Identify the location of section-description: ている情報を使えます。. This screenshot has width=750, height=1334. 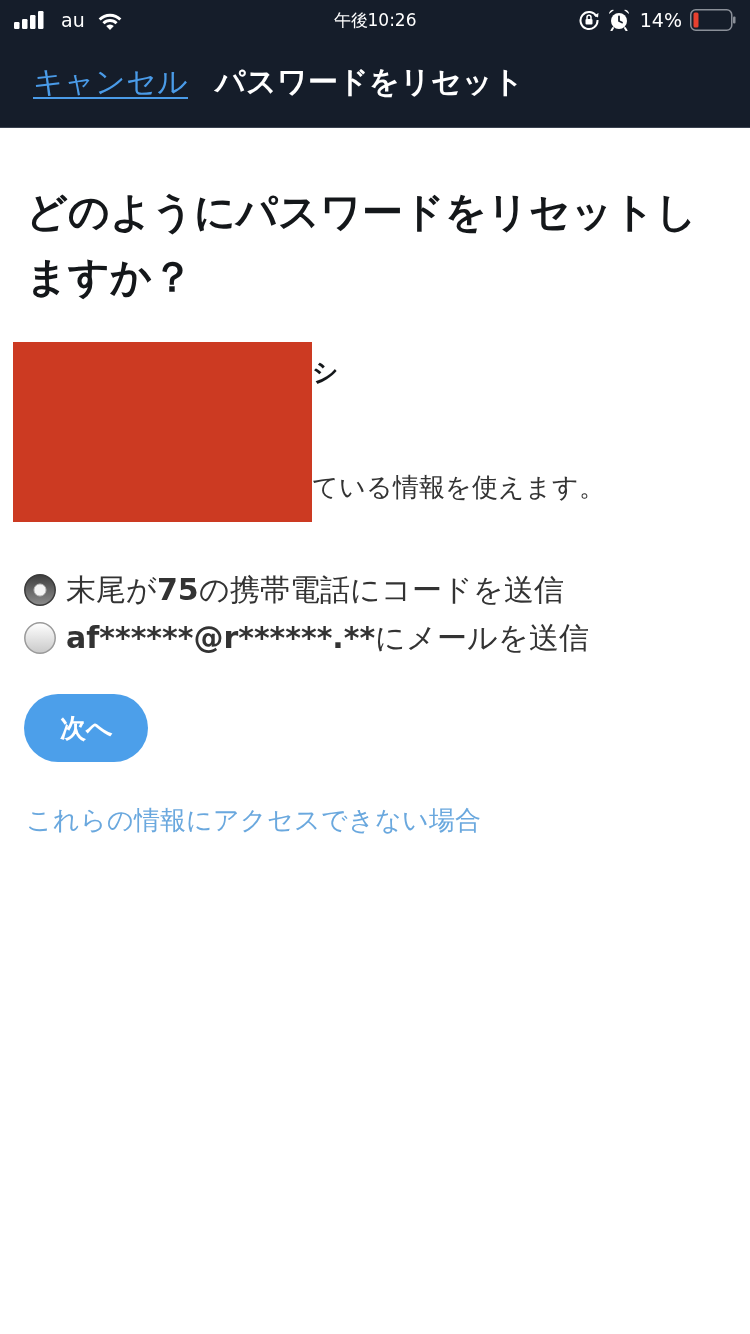
(458, 487).